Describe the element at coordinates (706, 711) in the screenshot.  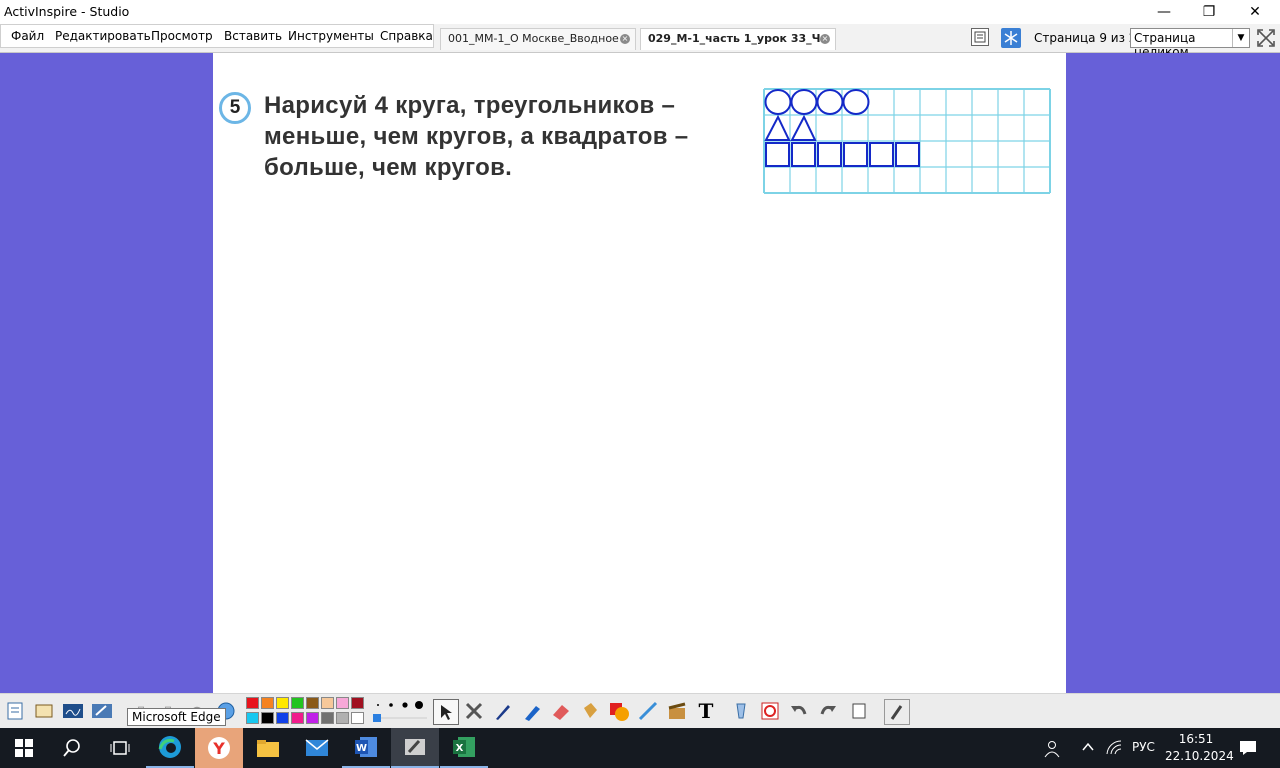
I see `text-tool-icon: T` at that location.